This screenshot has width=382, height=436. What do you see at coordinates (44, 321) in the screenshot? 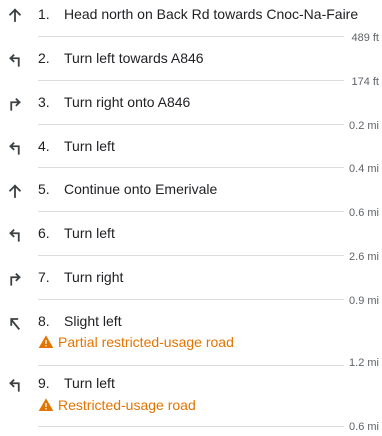
I see `step-number: 8.` at bounding box center [44, 321].